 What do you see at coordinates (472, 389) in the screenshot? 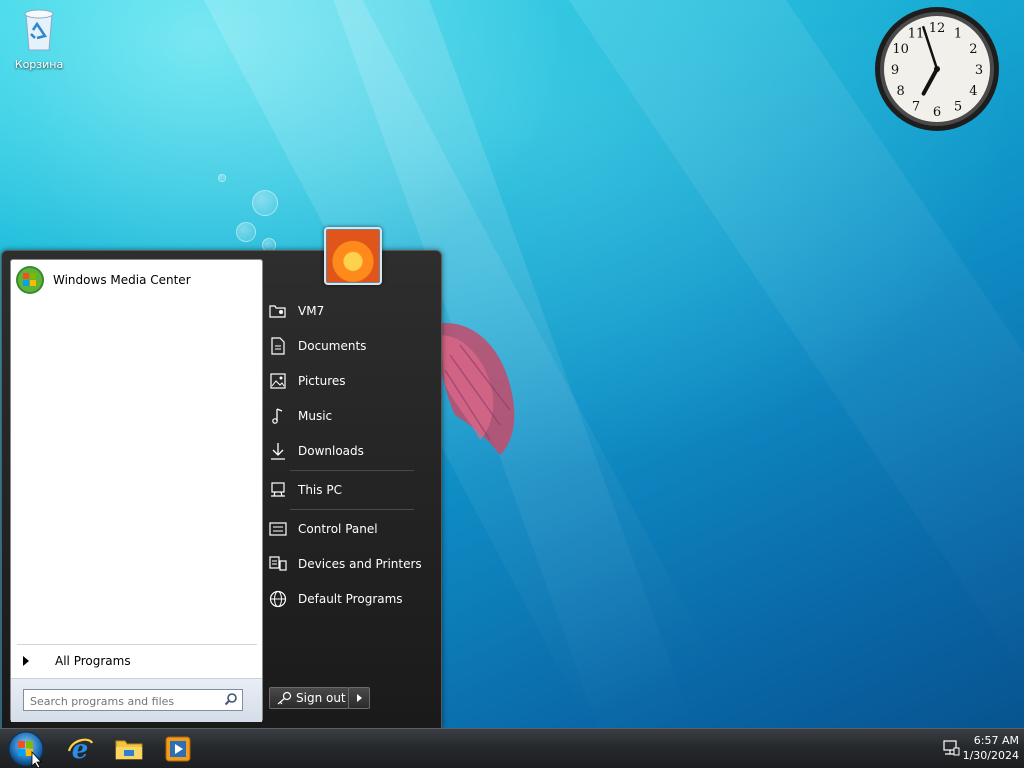
I see `betta-fish-image` at bounding box center [472, 389].